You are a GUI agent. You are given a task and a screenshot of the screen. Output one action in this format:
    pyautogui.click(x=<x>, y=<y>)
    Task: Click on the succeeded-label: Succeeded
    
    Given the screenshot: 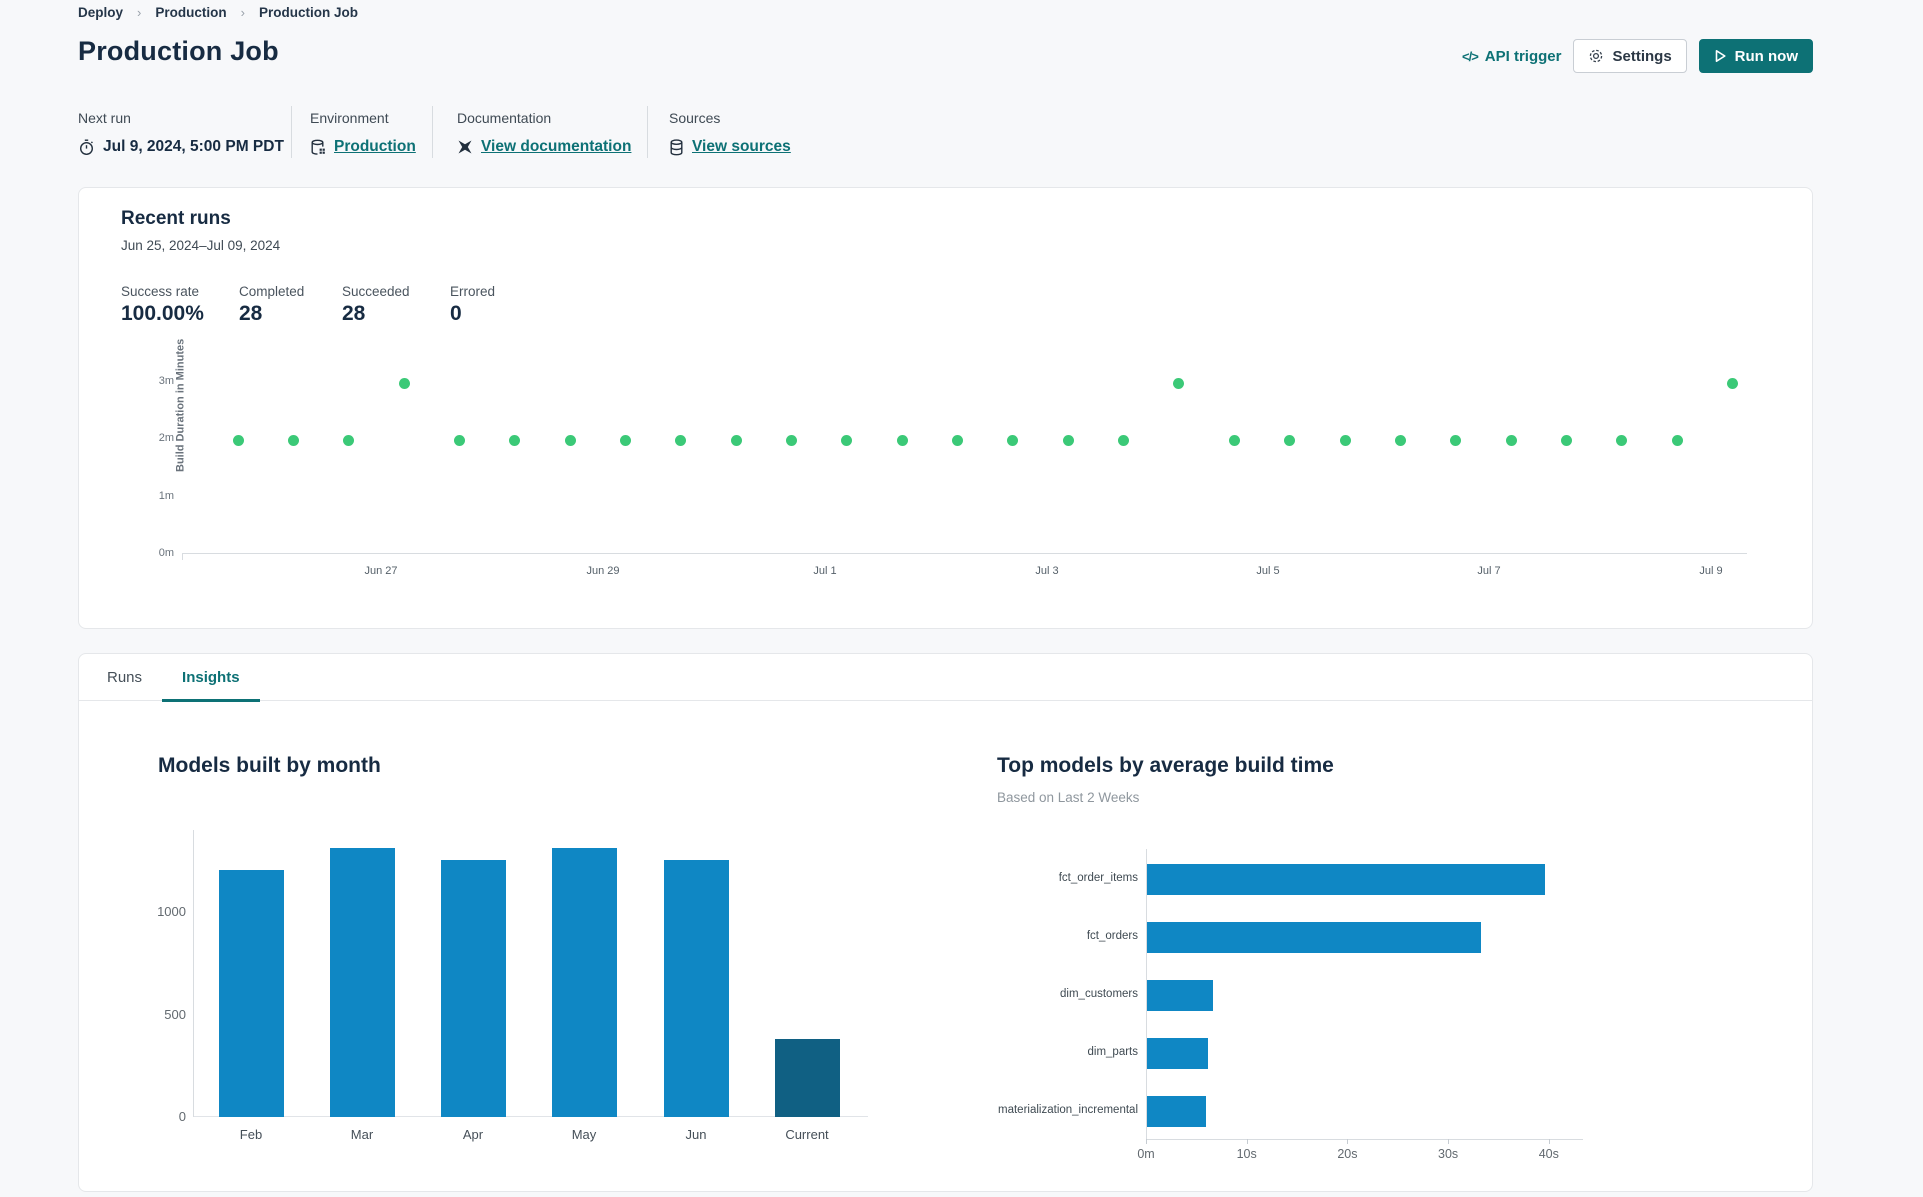 What is the action you would take?
    pyautogui.click(x=376, y=291)
    